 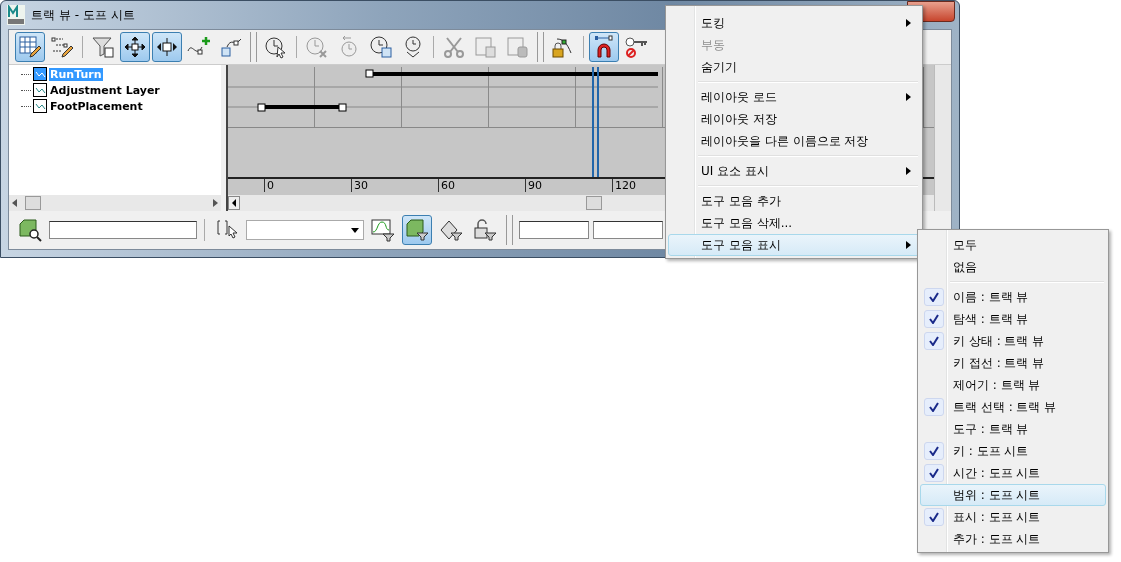 I want to click on lock-filter-icon, so click(x=485, y=230).